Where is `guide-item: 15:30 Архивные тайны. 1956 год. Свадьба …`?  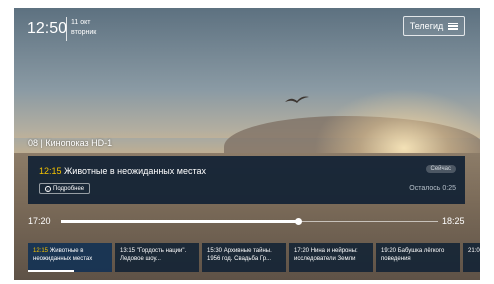 guide-item: 15:30 Архивные тайны. 1956 год. Свадьба … is located at coordinates (244, 257).